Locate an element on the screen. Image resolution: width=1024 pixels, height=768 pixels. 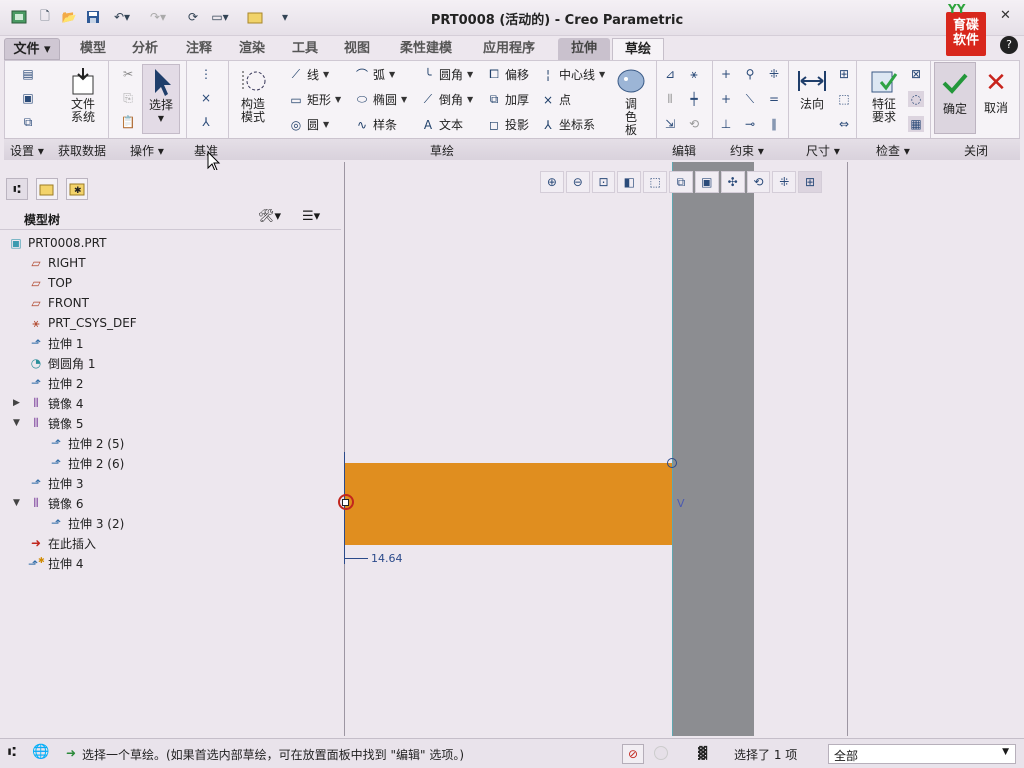
tab-applications: 应用程序 is located at coordinates (509, 49).